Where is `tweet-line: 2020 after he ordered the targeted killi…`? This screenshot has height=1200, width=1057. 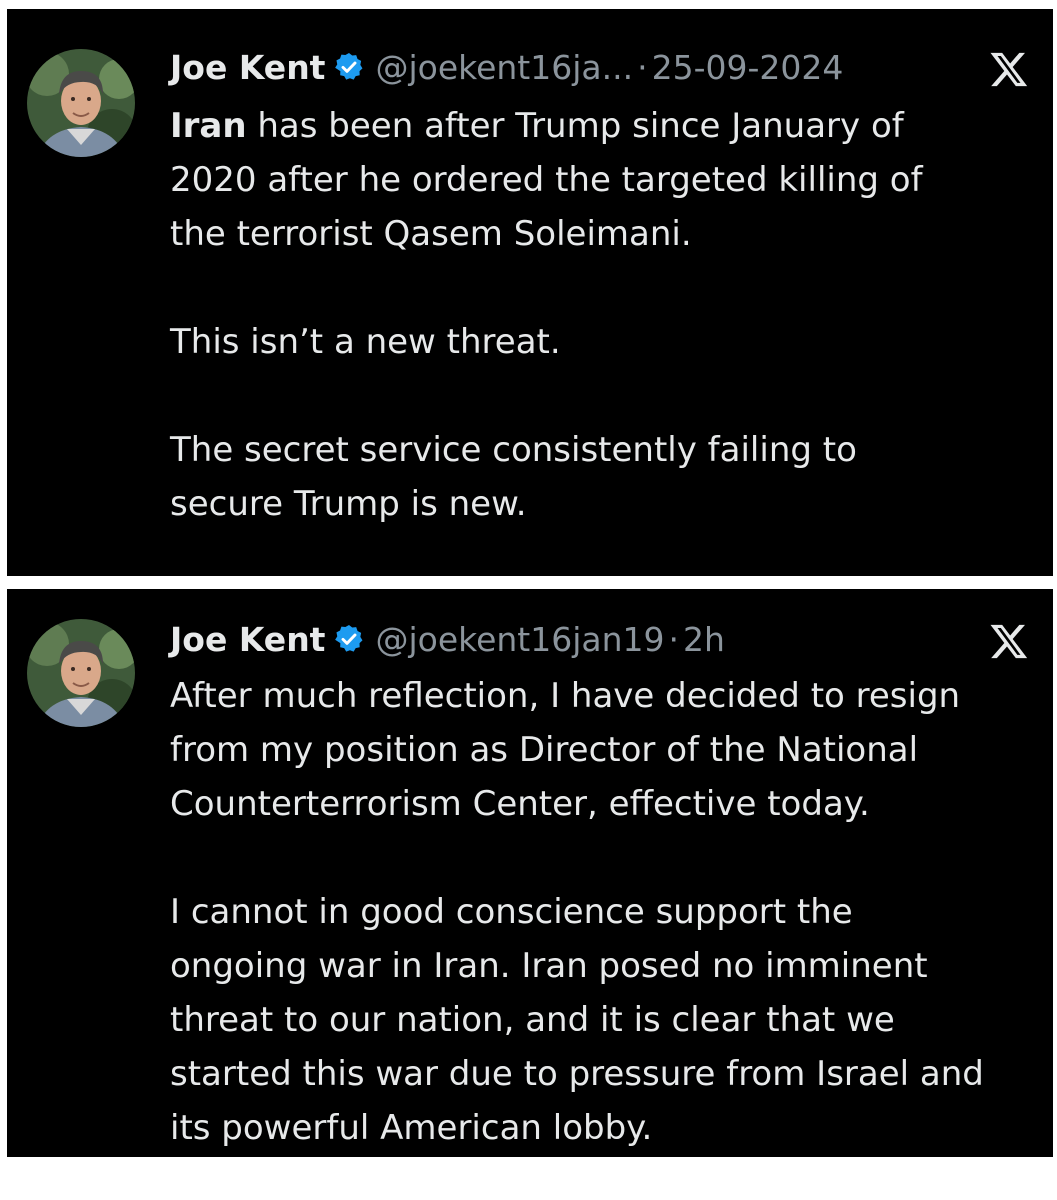 tweet-line: 2020 after he ordered the targeted killi… is located at coordinates (546, 180).